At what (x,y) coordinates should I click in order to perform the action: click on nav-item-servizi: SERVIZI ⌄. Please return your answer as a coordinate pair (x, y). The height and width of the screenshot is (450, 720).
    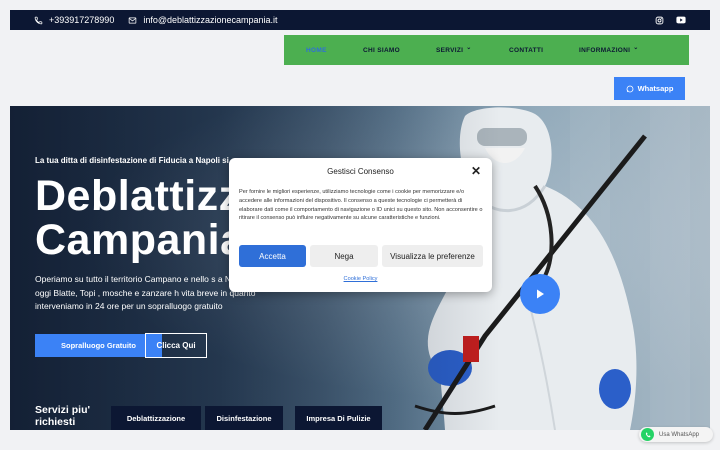
    Looking at the image, I should click on (454, 50).